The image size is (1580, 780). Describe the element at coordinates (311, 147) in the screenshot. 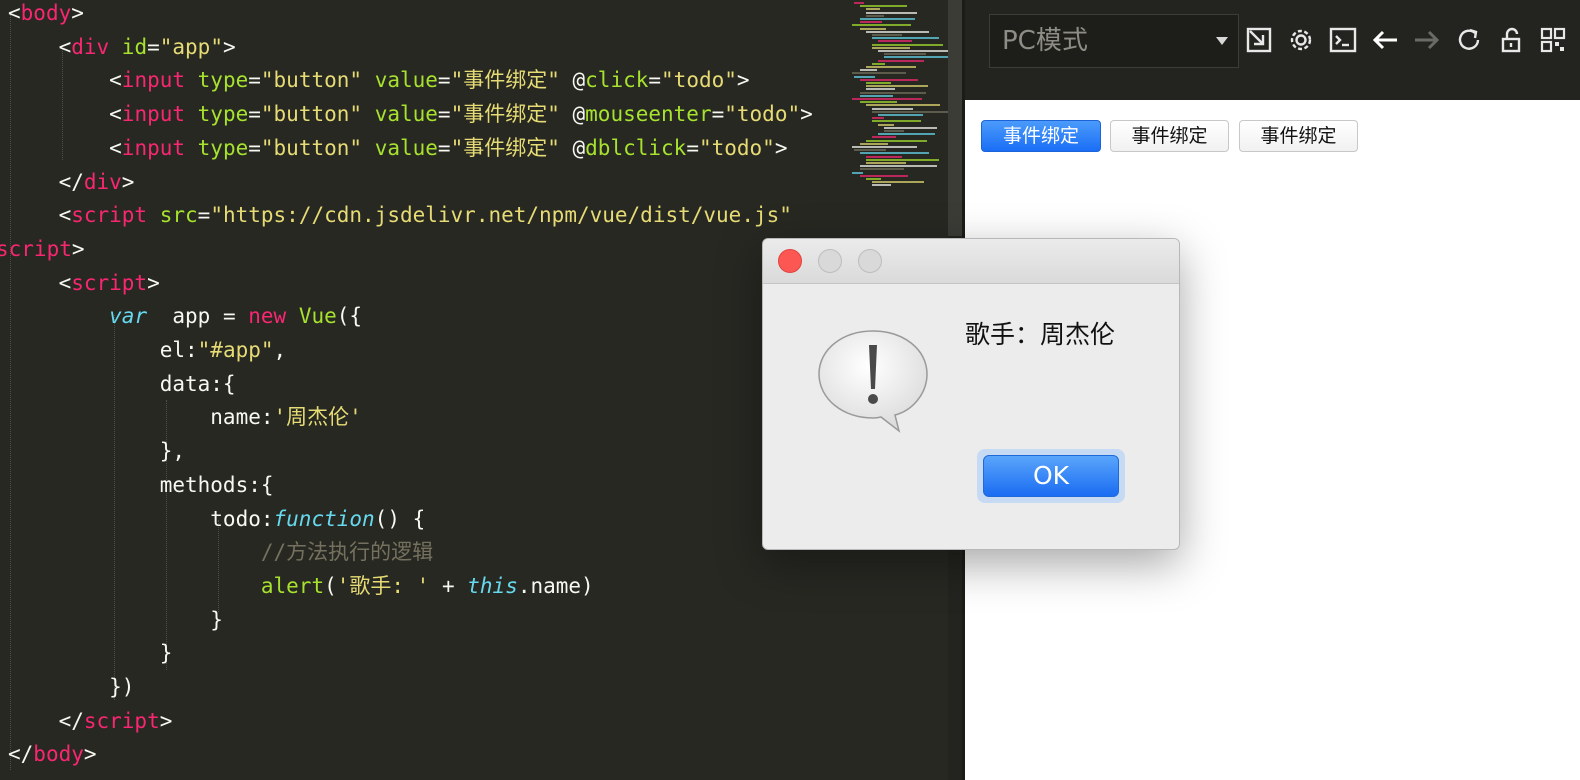

I see `code-token: "button"` at that location.